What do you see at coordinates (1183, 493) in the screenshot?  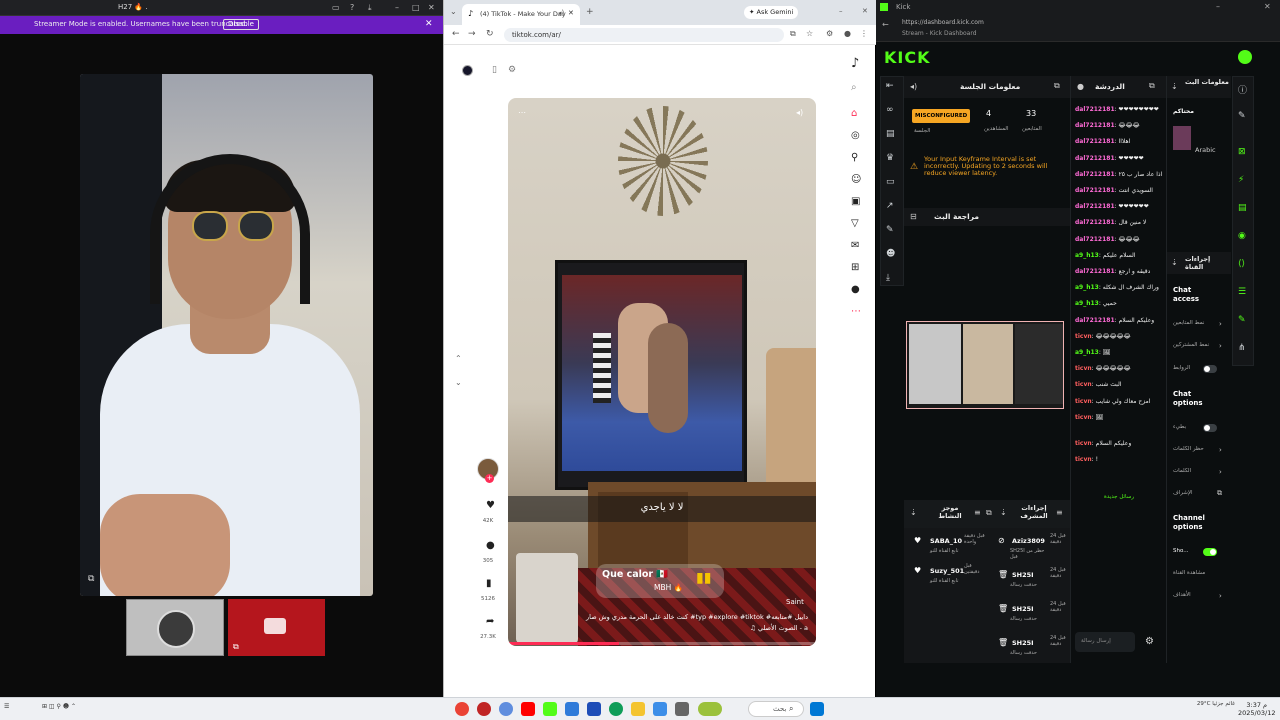 I see `option-row: الإشراف` at bounding box center [1183, 493].